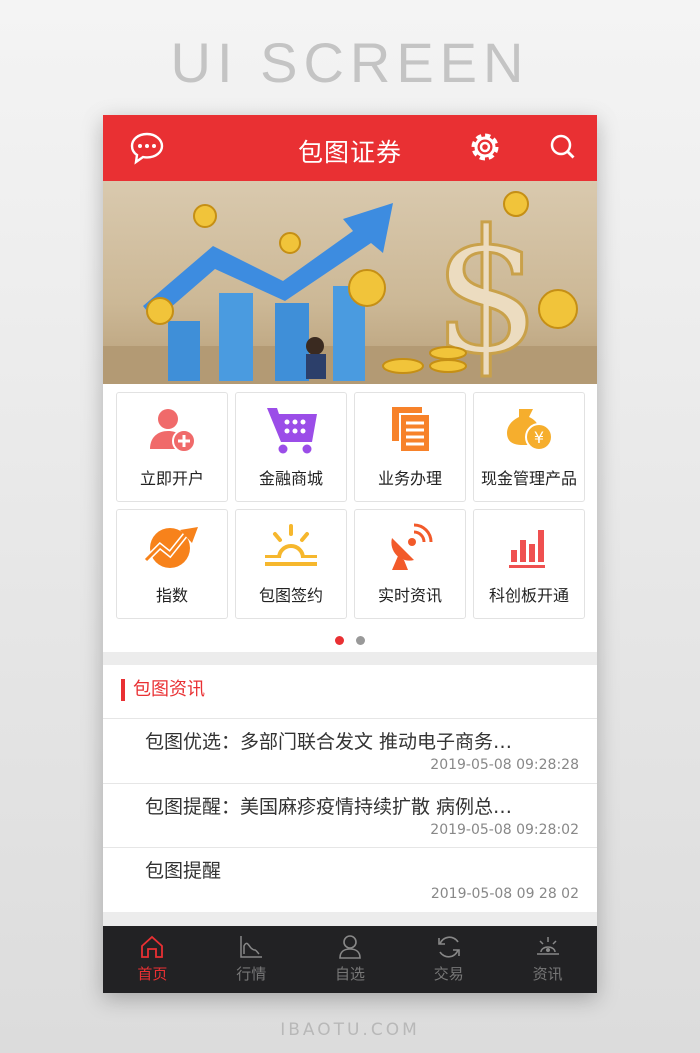 The height and width of the screenshot is (1053, 700). Describe the element at coordinates (530, 430) in the screenshot. I see `money-bag-icon: ¥` at that location.